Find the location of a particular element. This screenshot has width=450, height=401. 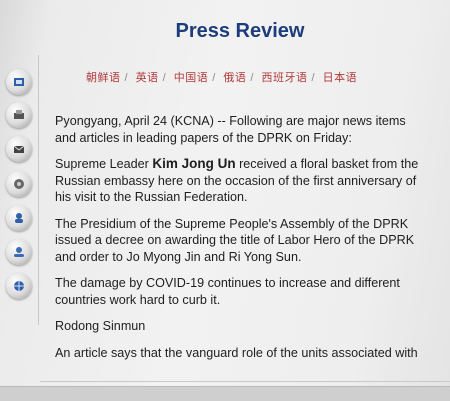

status-bar is located at coordinates (225, 393).